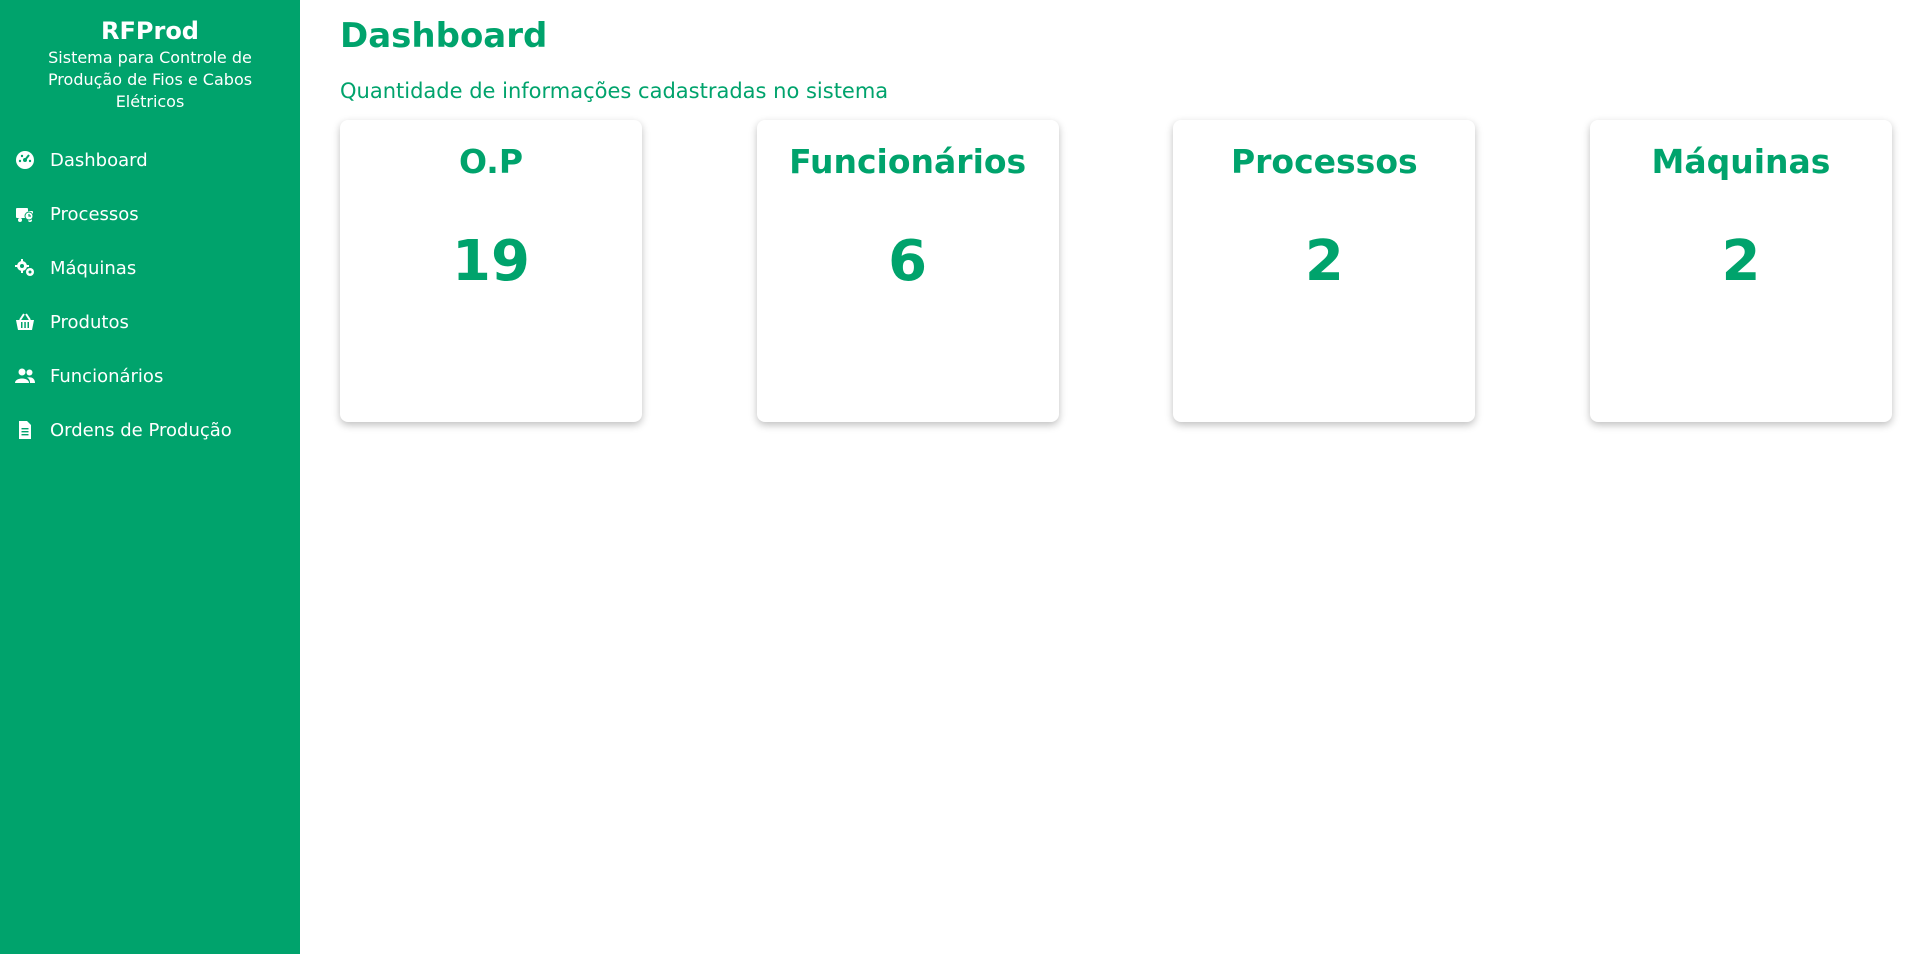 The image size is (1920, 954). I want to click on stat-card-processos: Processos 2, so click(1324, 271).